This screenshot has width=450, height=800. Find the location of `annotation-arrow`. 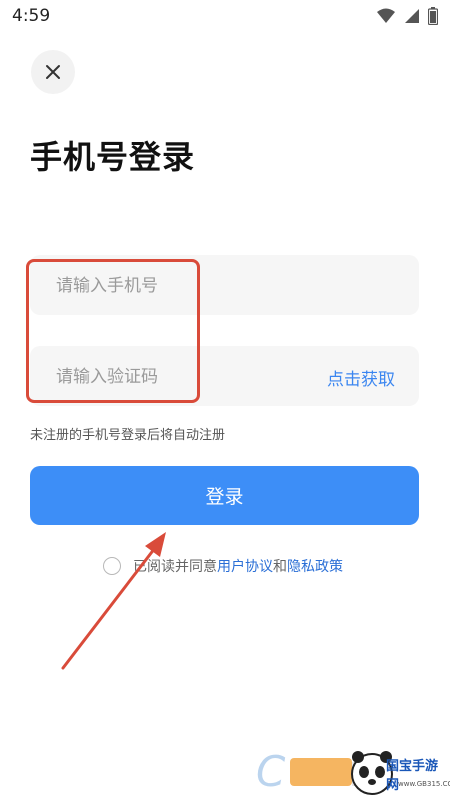

annotation-arrow is located at coordinates (113, 601).